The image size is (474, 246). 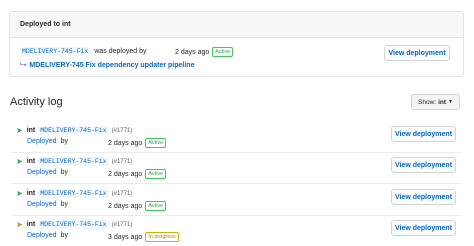 What do you see at coordinates (236, 25) in the screenshot?
I see `panel-header: Deployed to int` at bounding box center [236, 25].